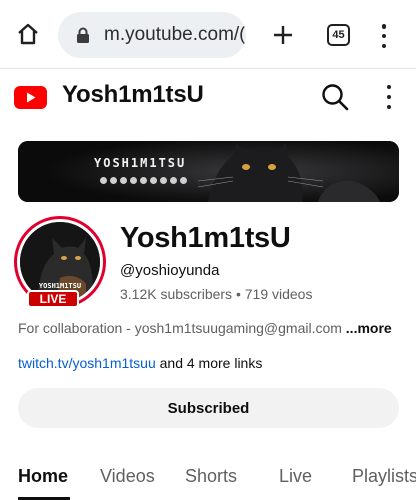 The height and width of the screenshot is (500, 416). Describe the element at coordinates (87, 363) in the screenshot. I see `twitch-link: twitch.tv/yosh1m1tsuu` at that location.